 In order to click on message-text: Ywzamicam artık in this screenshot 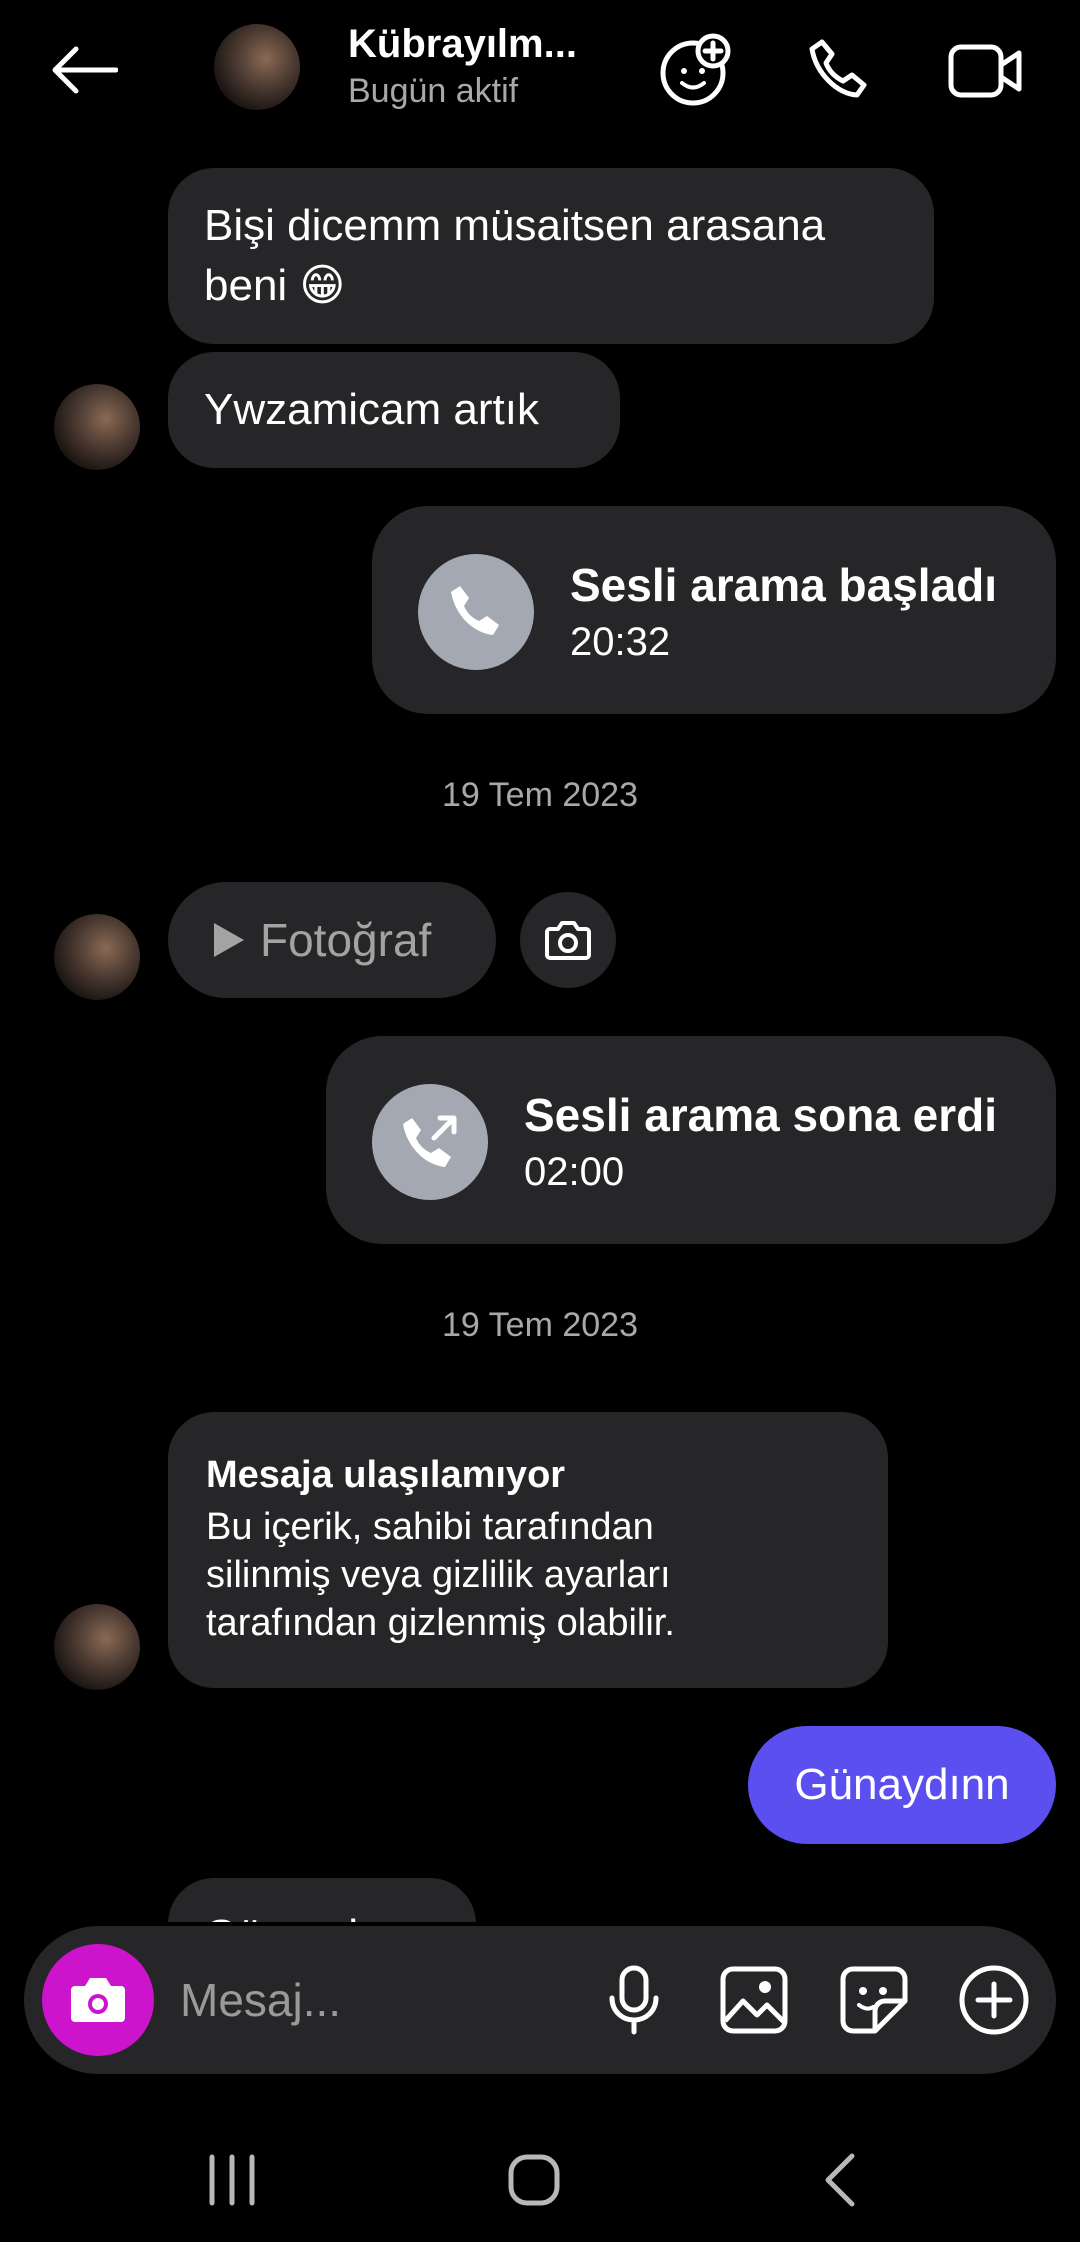, I will do `click(371, 409)`.